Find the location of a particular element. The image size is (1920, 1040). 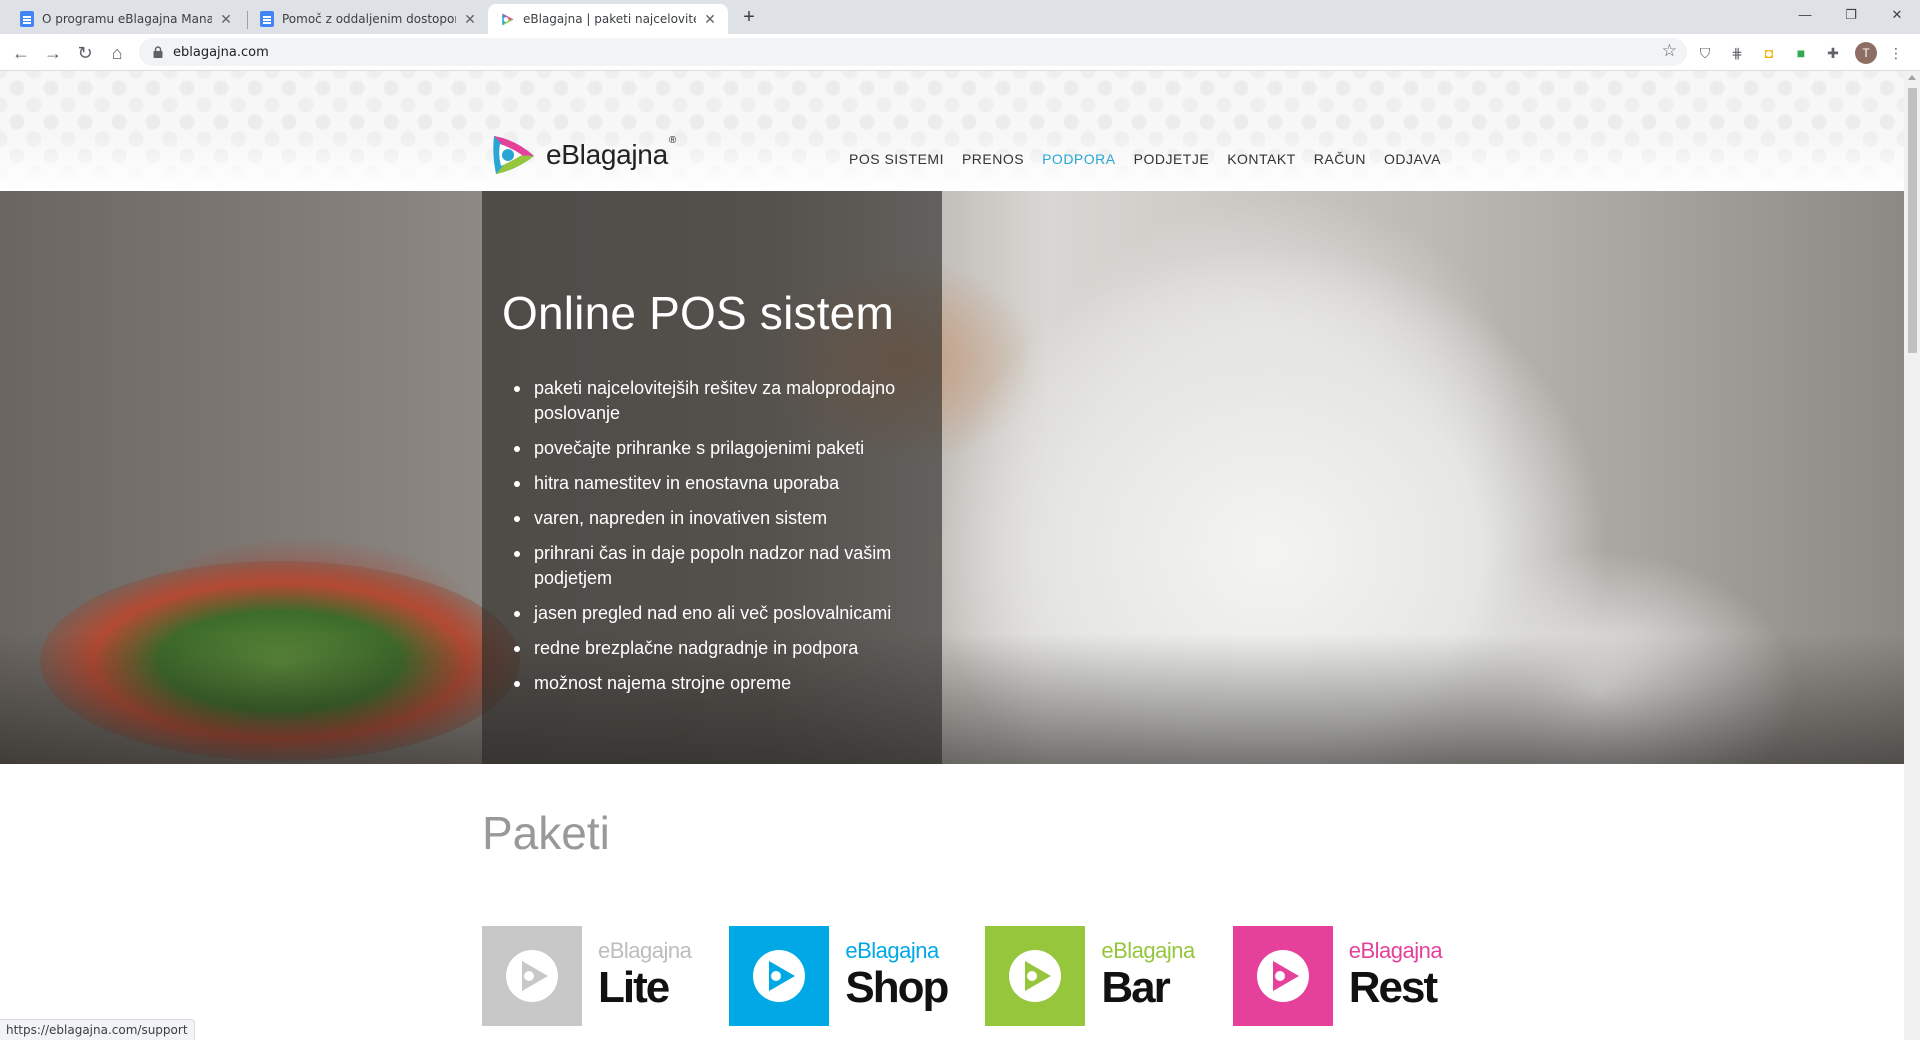

restore-button: ❐ is located at coordinates (1851, 15).